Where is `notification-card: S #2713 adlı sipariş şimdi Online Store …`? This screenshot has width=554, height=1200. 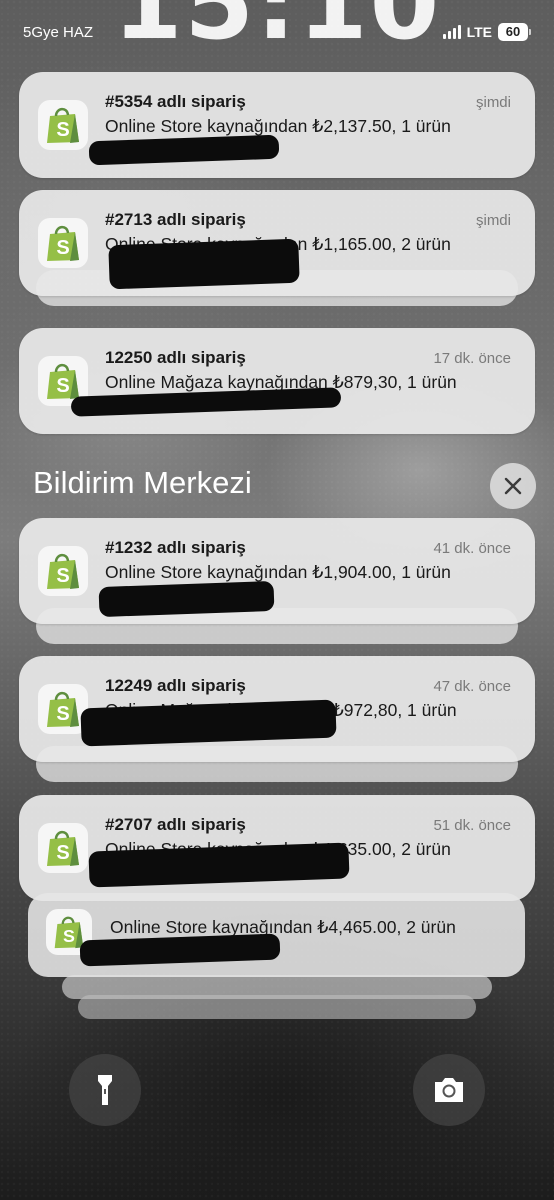 notification-card: S #2713 adlı sipariş şimdi Online Store … is located at coordinates (277, 243).